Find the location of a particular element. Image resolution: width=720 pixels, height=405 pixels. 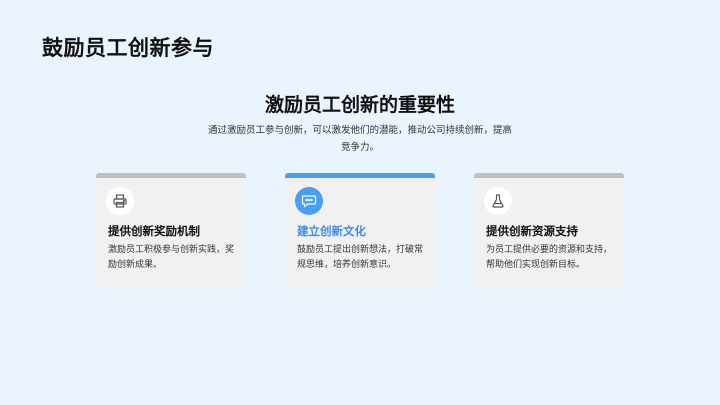

slide-title: 鼓励员工创新参与 is located at coordinates (128, 48).